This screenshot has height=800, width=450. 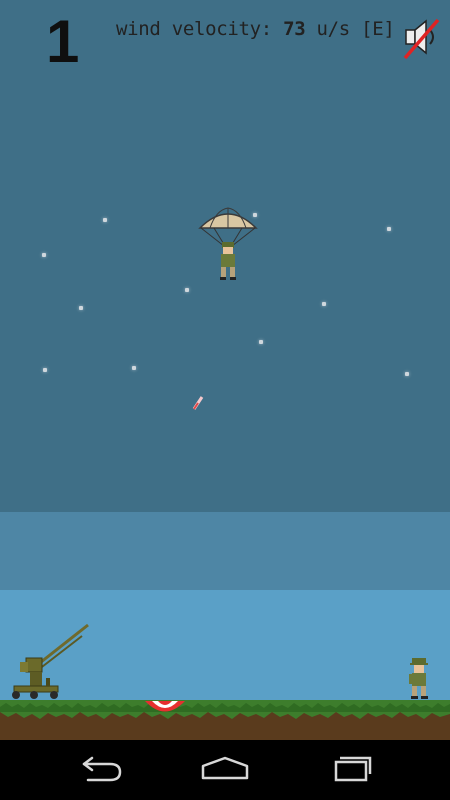 I want to click on paratrooper-enemy, so click(x=228, y=244).